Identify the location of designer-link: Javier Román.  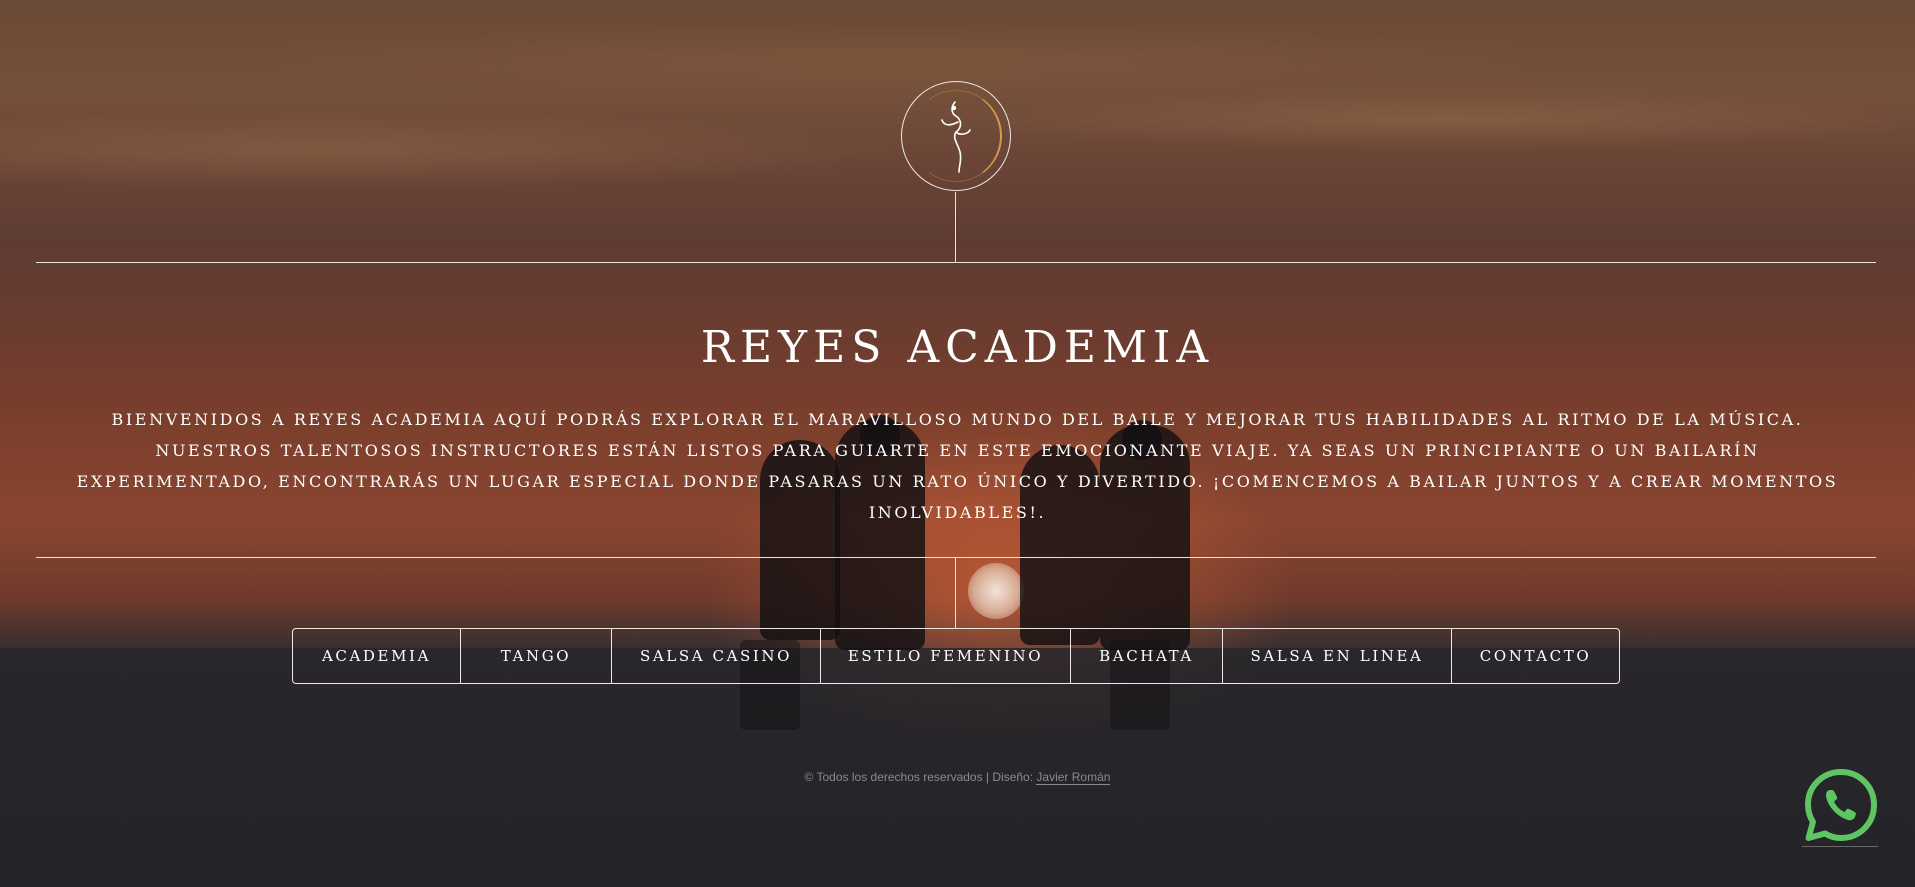
(1073, 777).